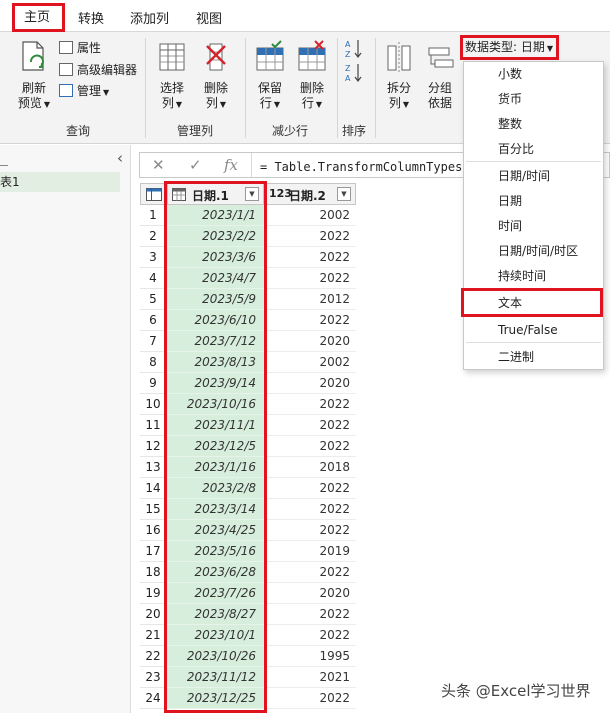 This screenshot has height=713, width=610. What do you see at coordinates (209, 17) in the screenshot?
I see `tab-view: 视图` at bounding box center [209, 17].